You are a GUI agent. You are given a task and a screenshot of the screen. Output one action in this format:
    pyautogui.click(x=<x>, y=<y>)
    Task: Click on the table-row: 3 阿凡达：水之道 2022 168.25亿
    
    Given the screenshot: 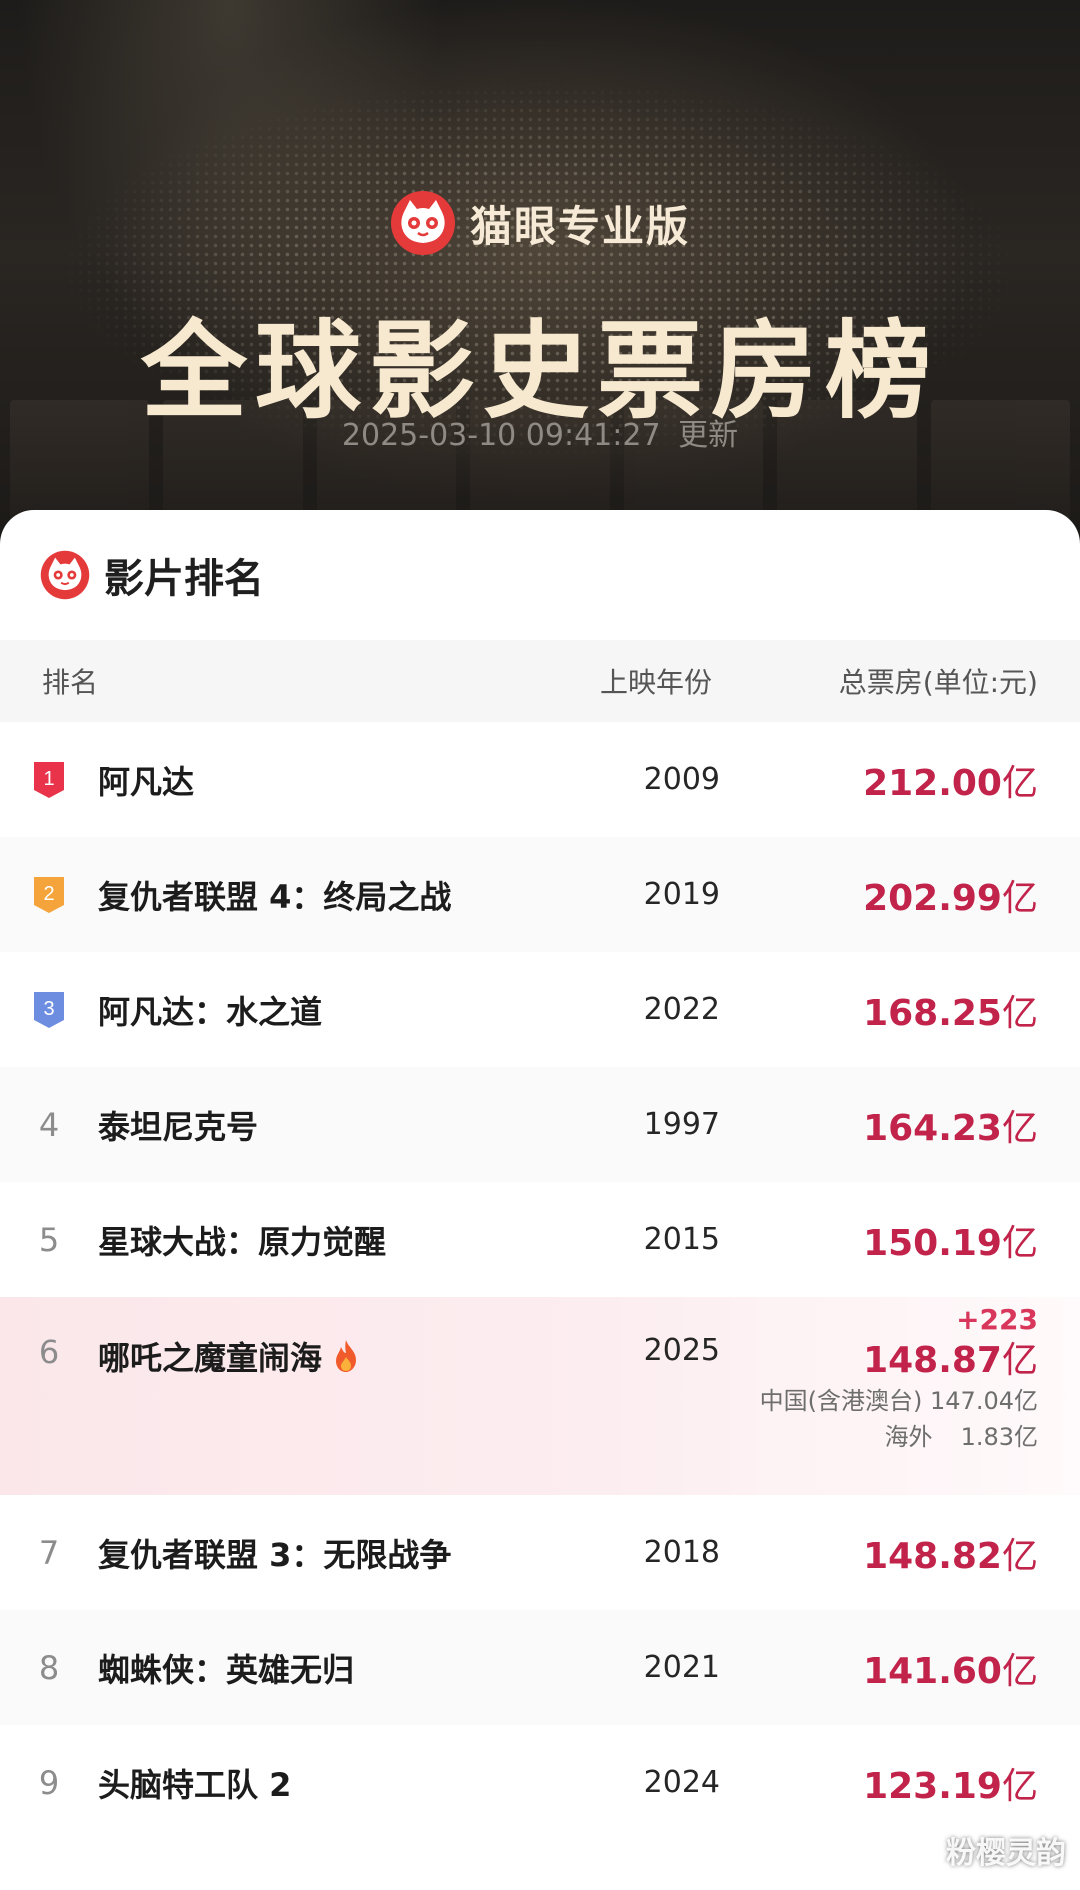 What is the action you would take?
    pyautogui.click(x=540, y=1009)
    